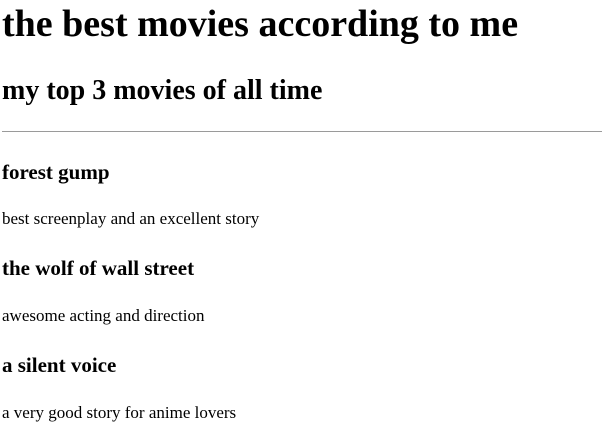  Describe the element at coordinates (162, 90) in the screenshot. I see `page-subtitle: my top 3 movies of all time` at that location.